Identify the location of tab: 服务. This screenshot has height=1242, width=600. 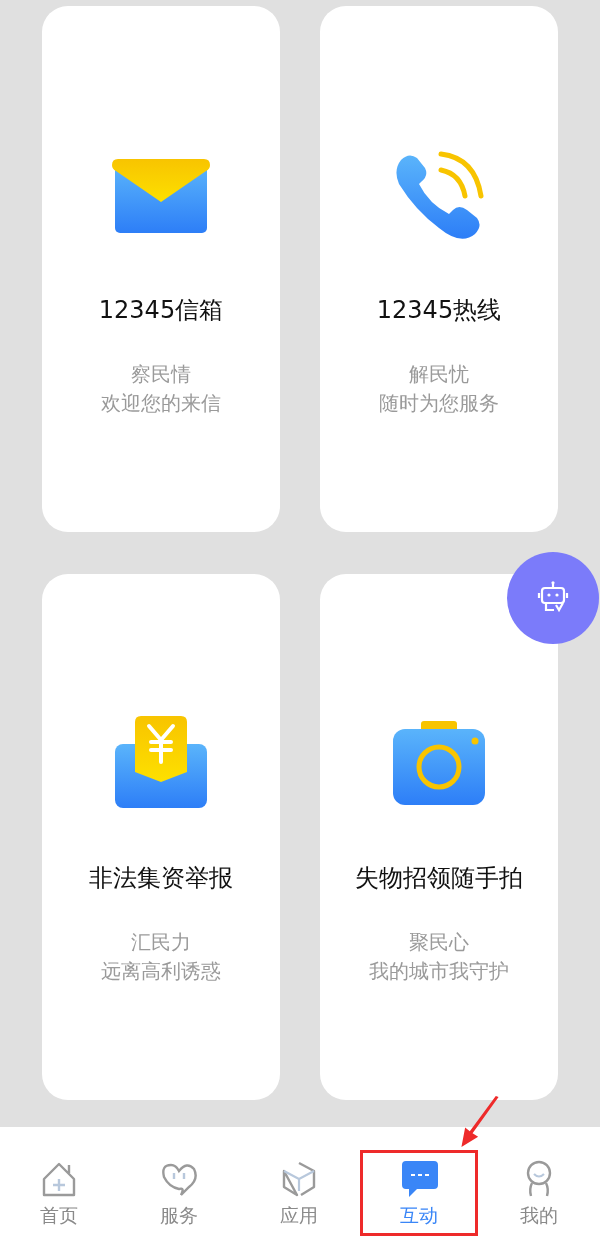
(179, 1193).